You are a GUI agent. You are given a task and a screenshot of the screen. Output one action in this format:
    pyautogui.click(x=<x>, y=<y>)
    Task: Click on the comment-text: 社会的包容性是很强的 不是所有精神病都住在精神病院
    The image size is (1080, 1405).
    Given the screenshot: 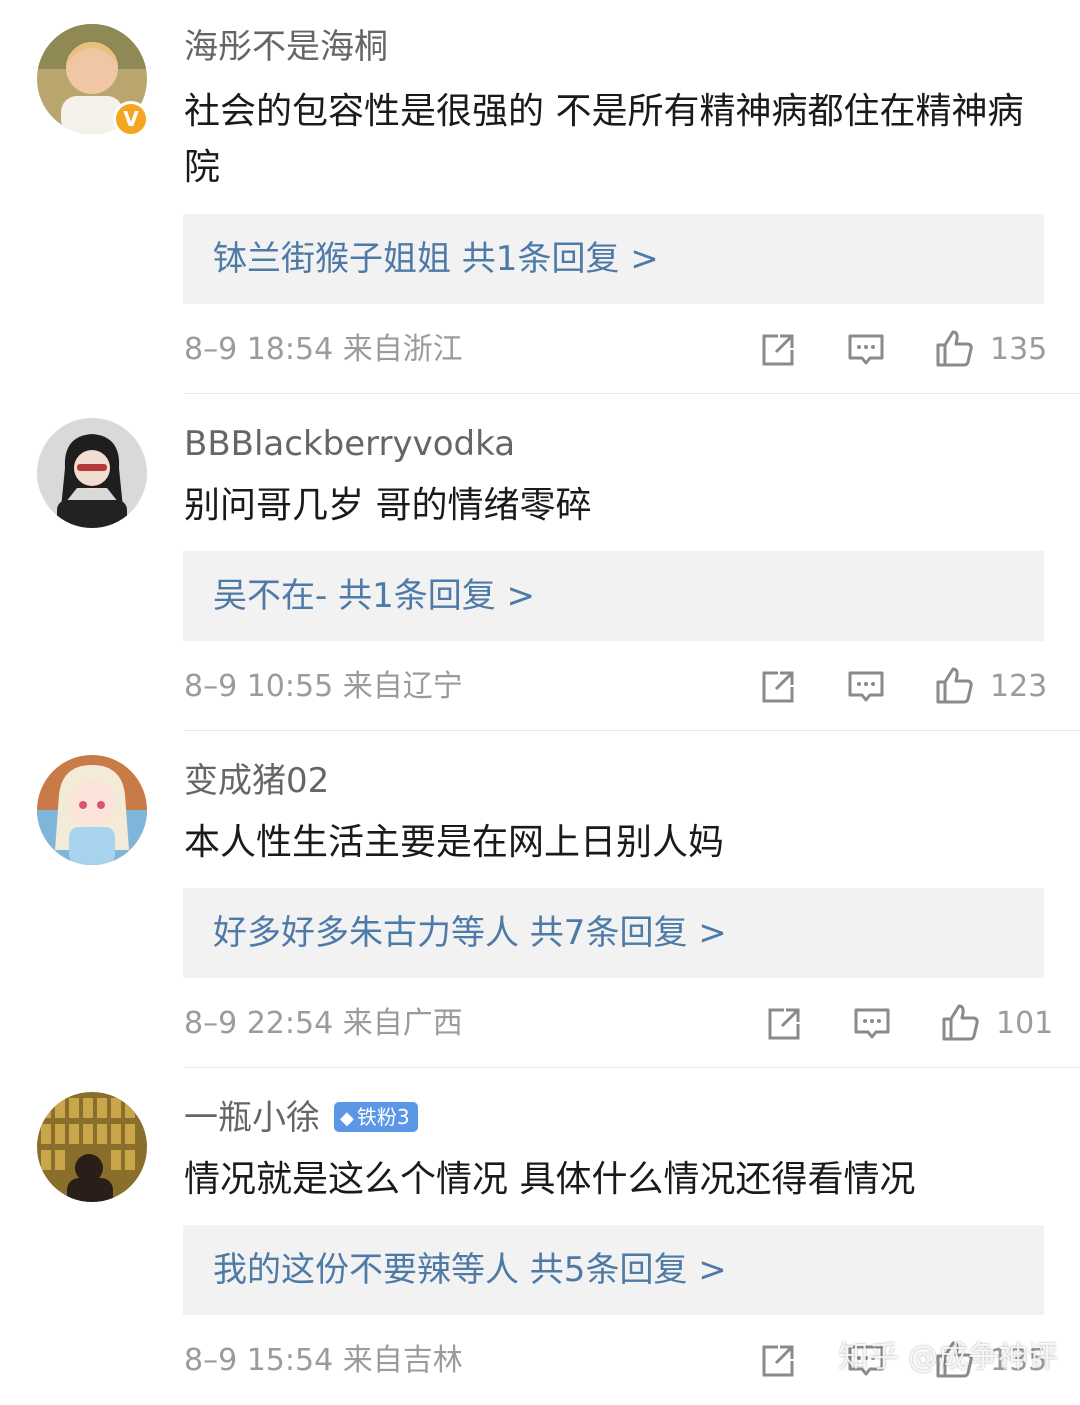 What is the action you would take?
    pyautogui.click(x=604, y=139)
    